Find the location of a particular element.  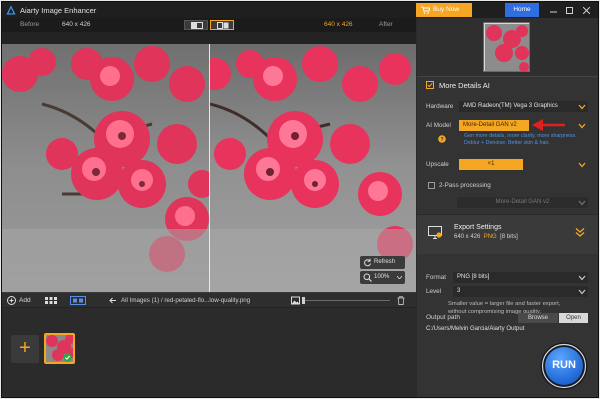

open-button: Open is located at coordinates (573, 318).